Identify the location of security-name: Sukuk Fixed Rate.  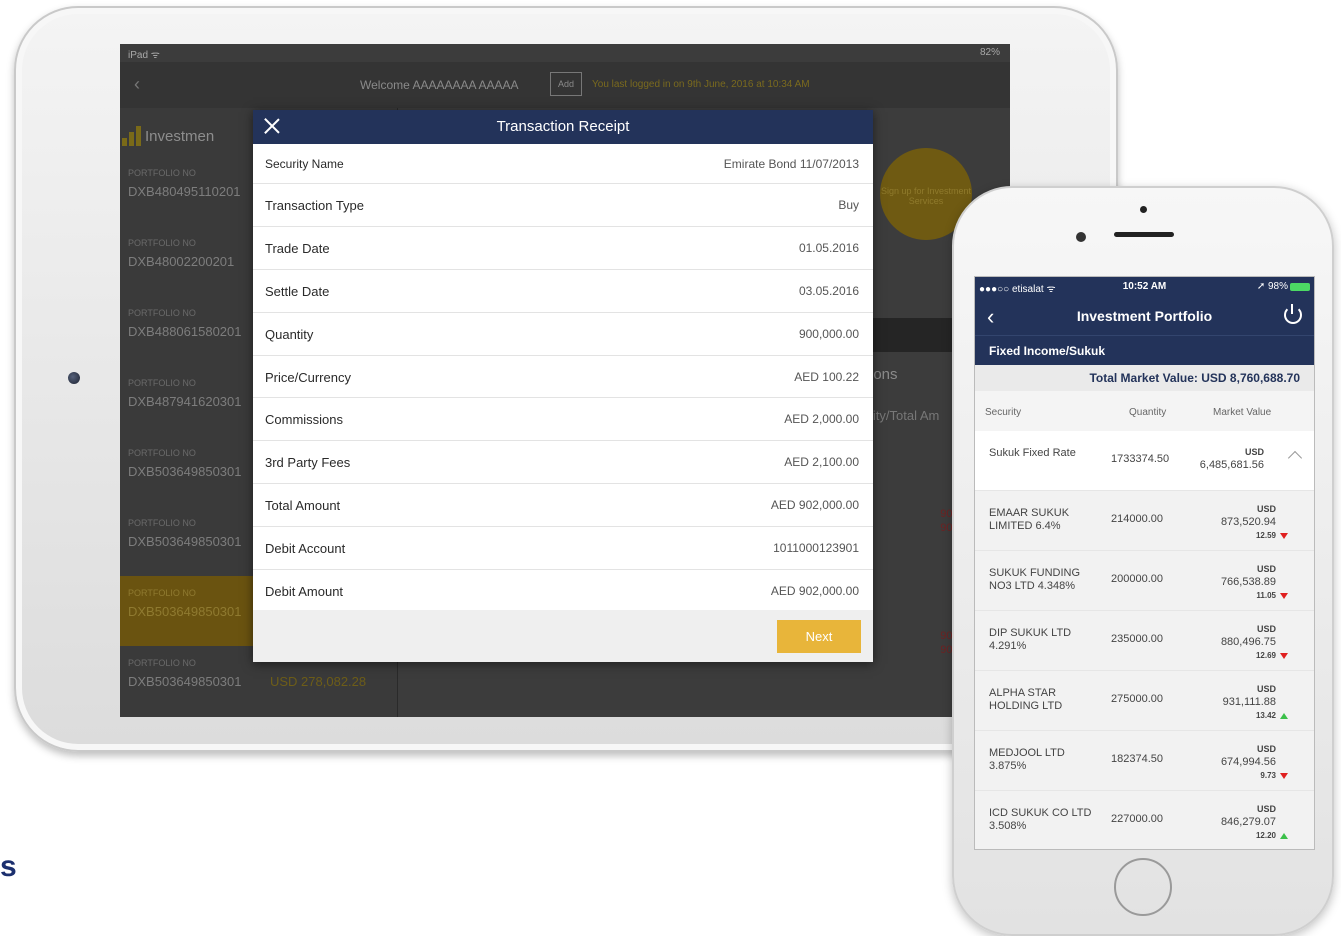
(1032, 453).